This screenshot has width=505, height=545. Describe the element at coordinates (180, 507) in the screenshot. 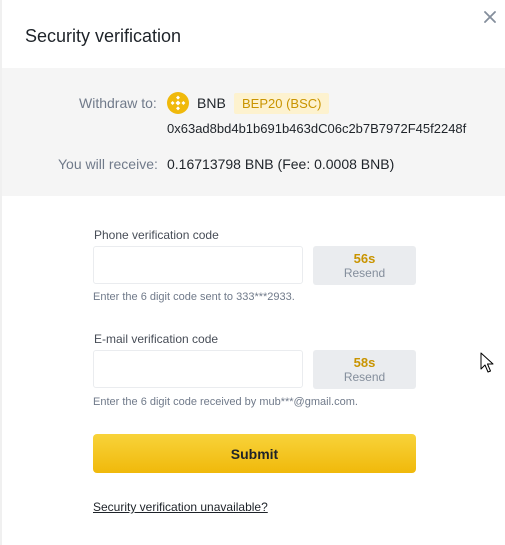

I see `verification-unavailable-link: Security verification unavailable?` at that location.